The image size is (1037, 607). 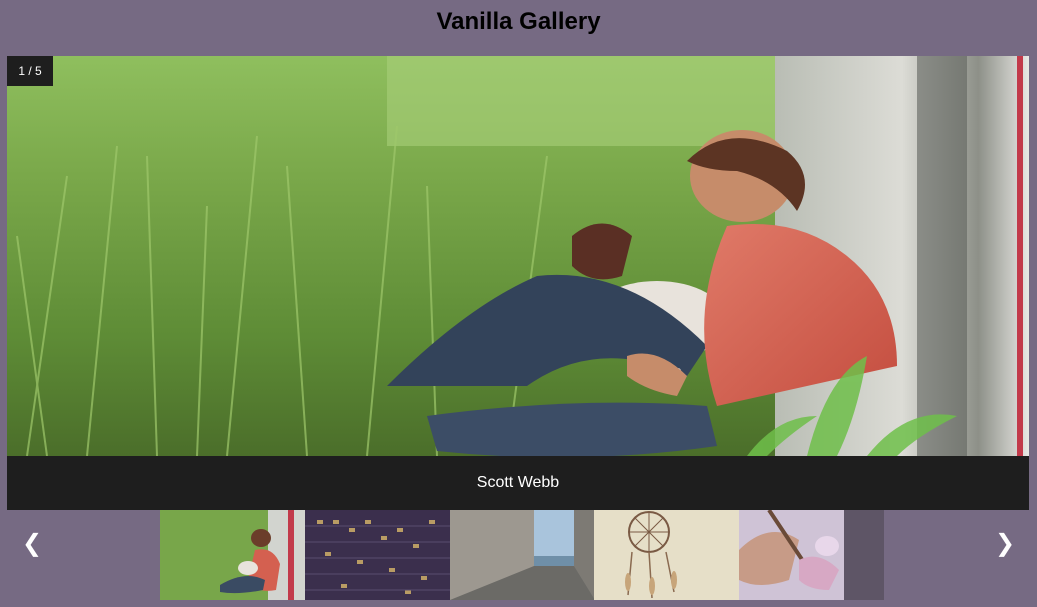 I want to click on next-button: ❯, so click(x=1005, y=543).